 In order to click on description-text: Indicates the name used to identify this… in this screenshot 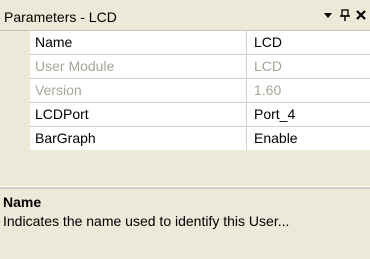, I will do `click(146, 221)`.